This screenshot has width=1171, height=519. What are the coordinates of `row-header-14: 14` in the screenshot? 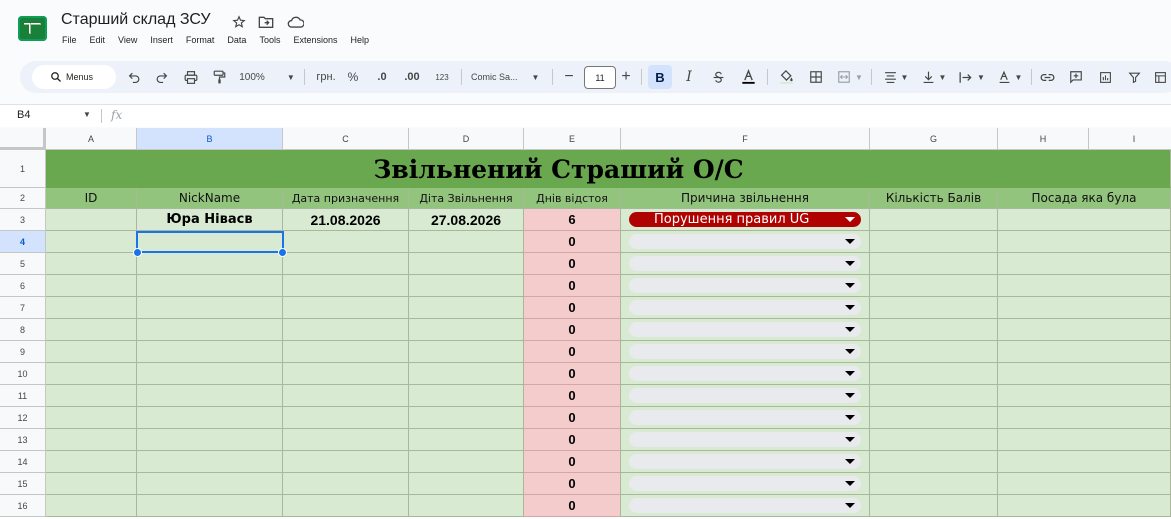 It's located at (23, 462).